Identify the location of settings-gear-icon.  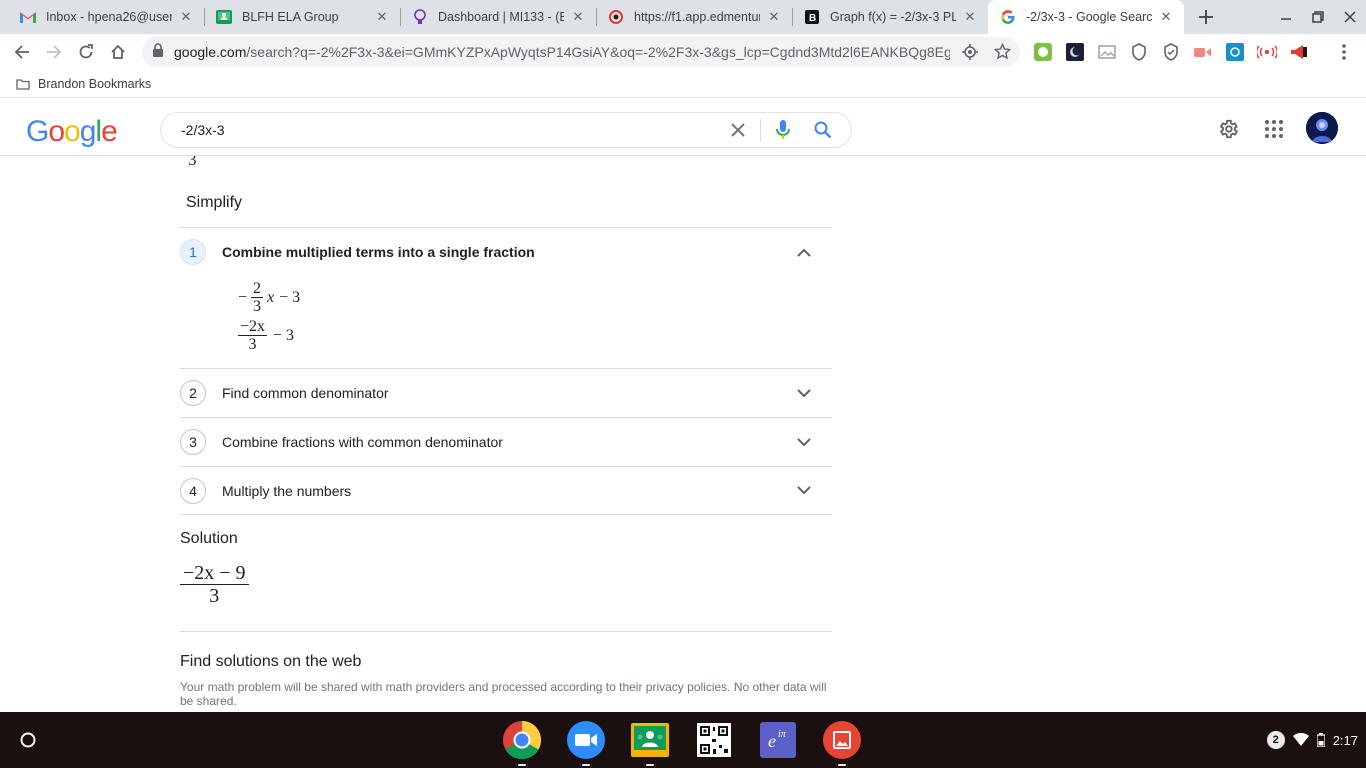
(1228, 129).